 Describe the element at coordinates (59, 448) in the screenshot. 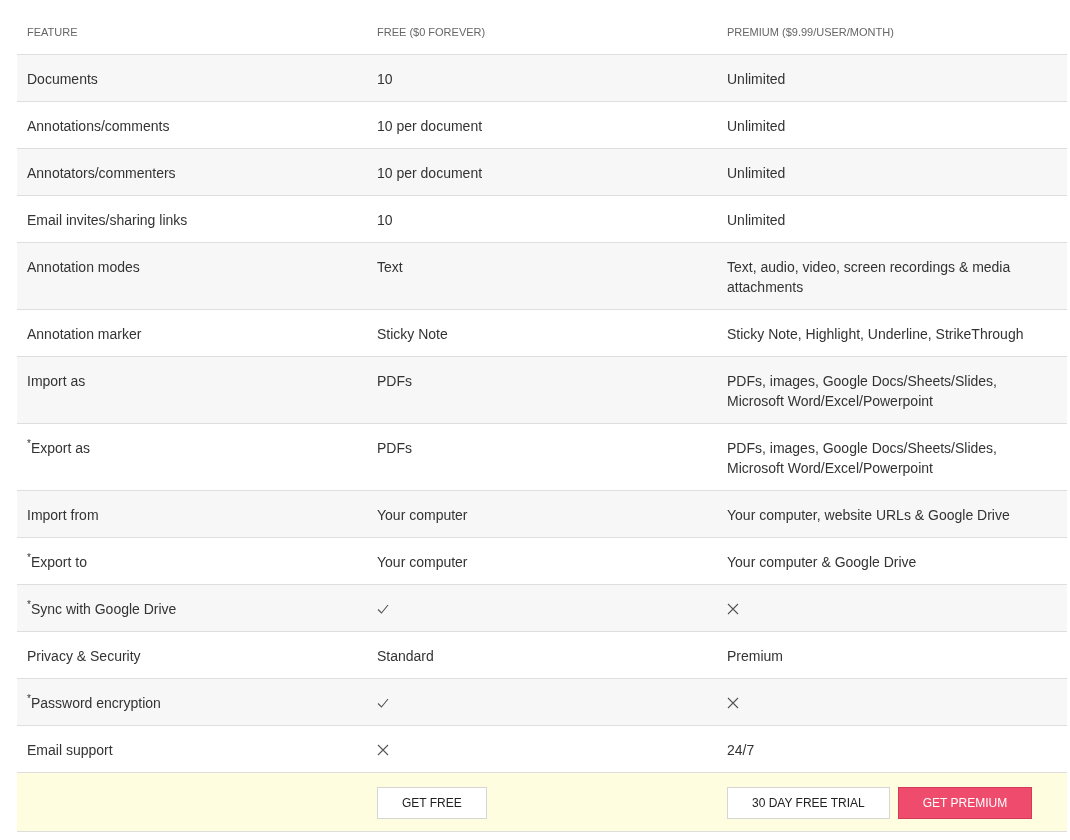

I see `feature-label: $^{*}$Export as` at that location.